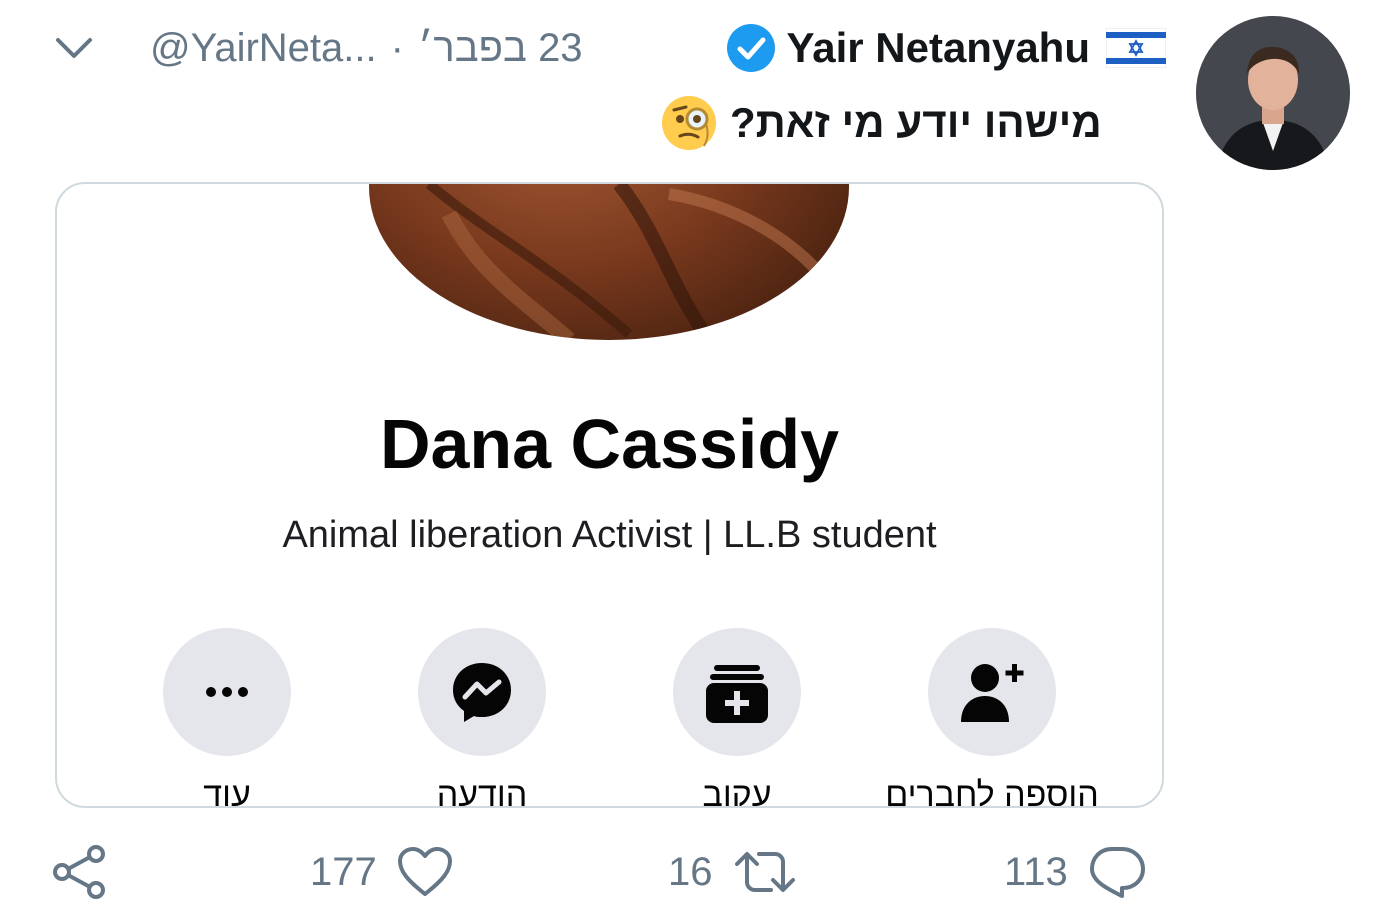 The width and height of the screenshot is (1400, 918). What do you see at coordinates (938, 48) in the screenshot?
I see `author-display-name: Yair Netanyahu` at bounding box center [938, 48].